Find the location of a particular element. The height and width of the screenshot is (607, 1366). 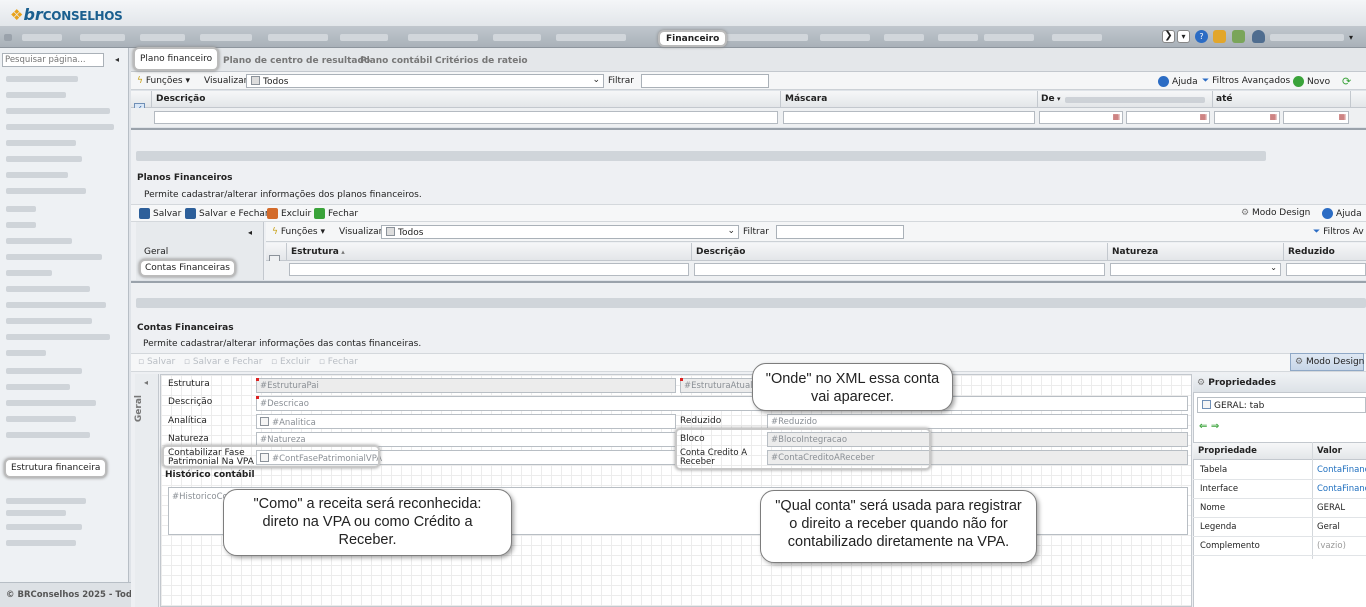

modo-design-button: ⚙ Modo Design is located at coordinates (1275, 213).